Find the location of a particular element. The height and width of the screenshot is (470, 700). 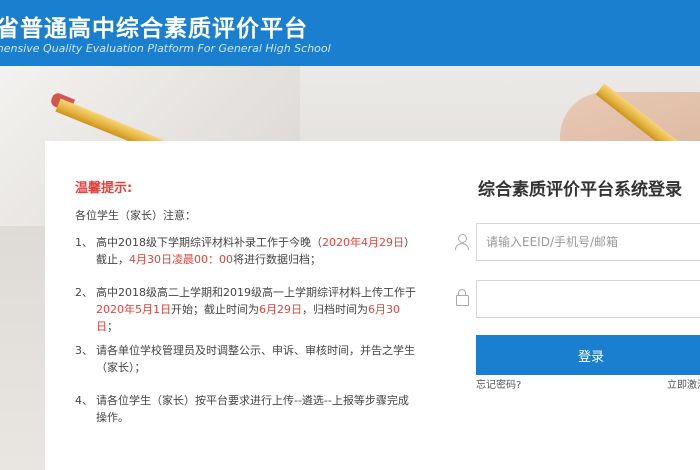

activate-now-link: 立即激活 is located at coordinates (683, 383).